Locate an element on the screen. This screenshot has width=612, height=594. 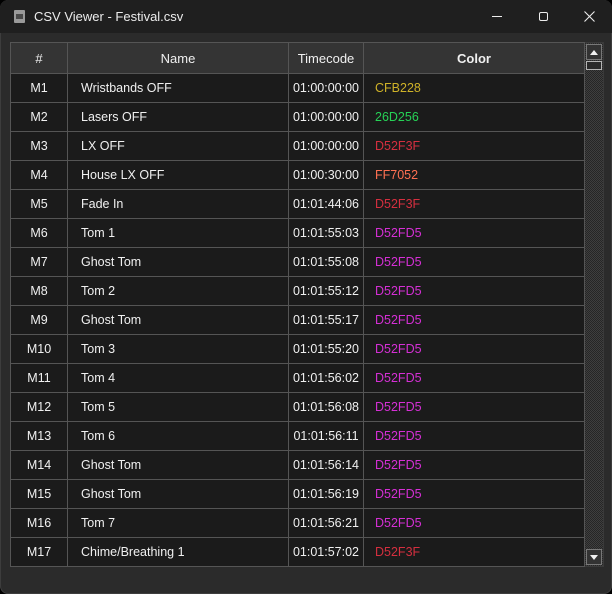
cell-cue-id: M8 is located at coordinates (39, 291).